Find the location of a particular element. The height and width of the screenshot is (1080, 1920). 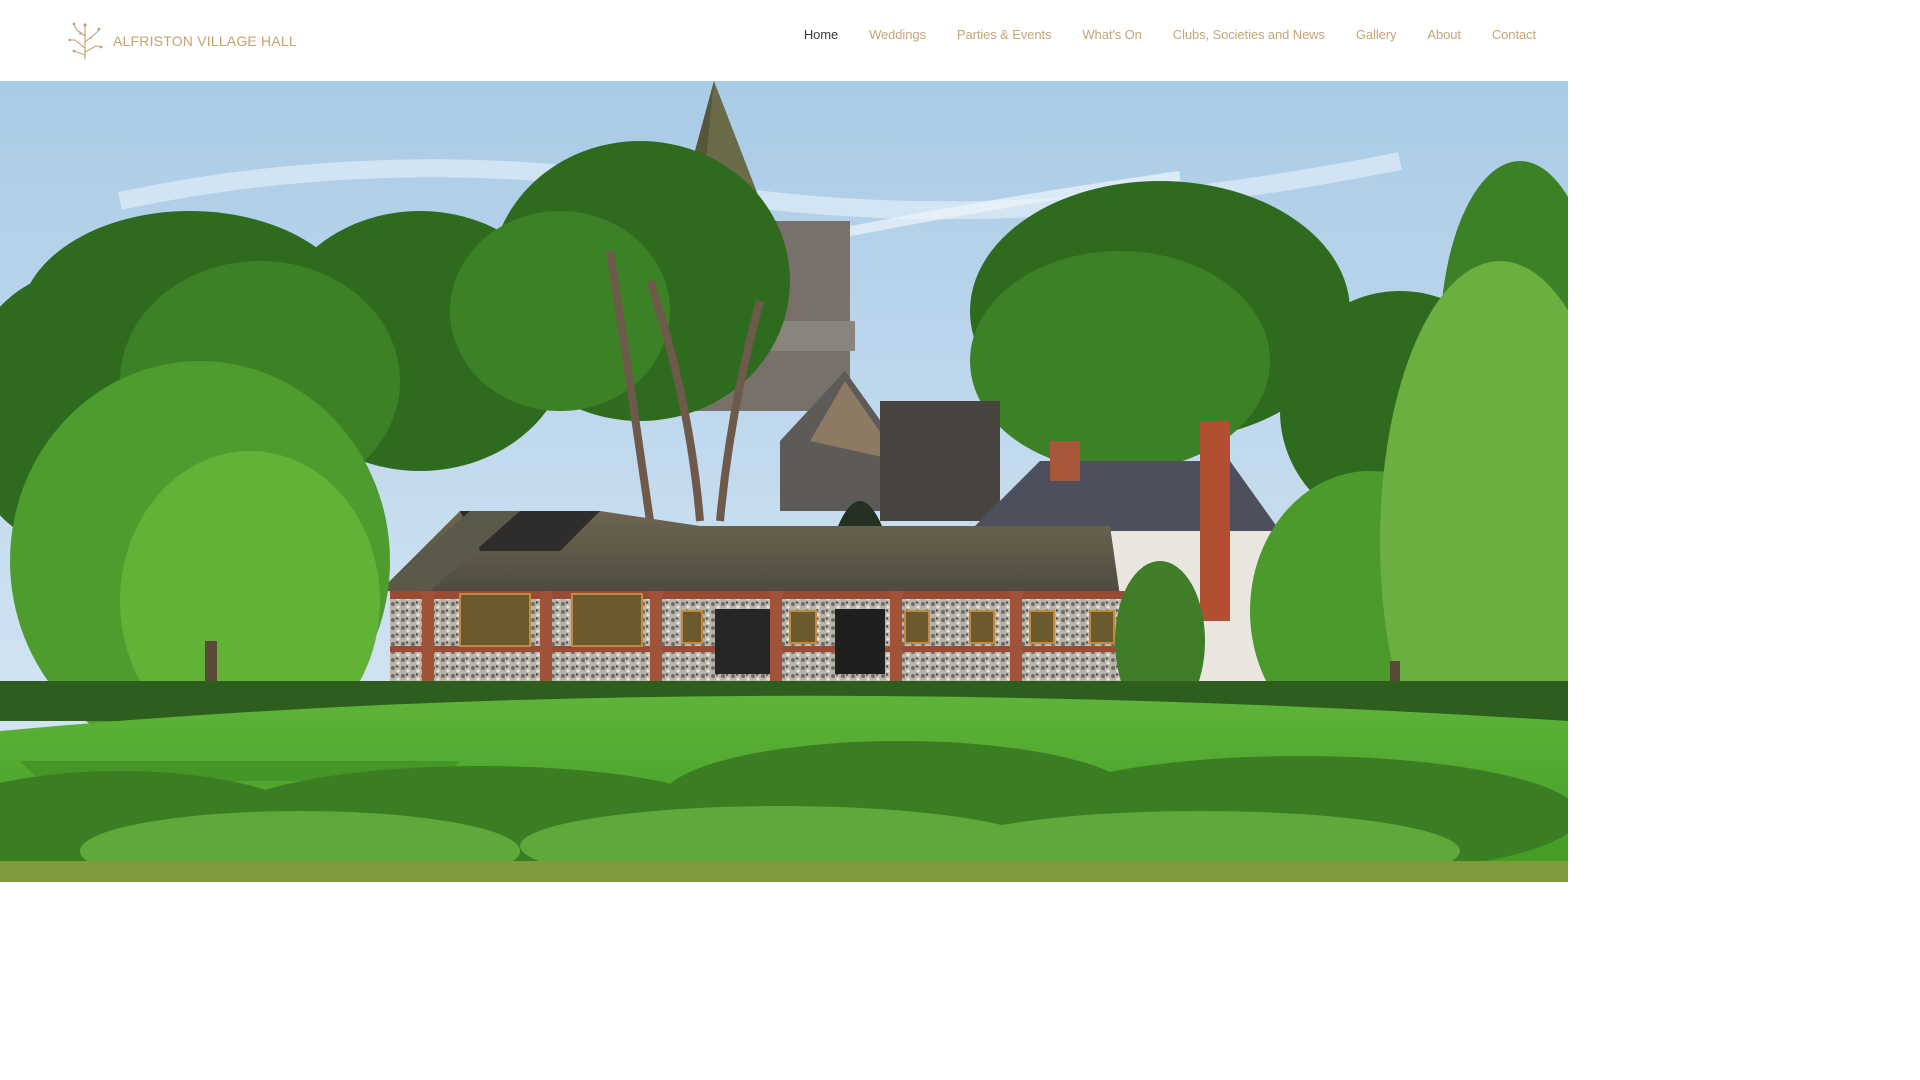

site-title: ALFRISTON VILLAGE HALL is located at coordinates (205, 41).